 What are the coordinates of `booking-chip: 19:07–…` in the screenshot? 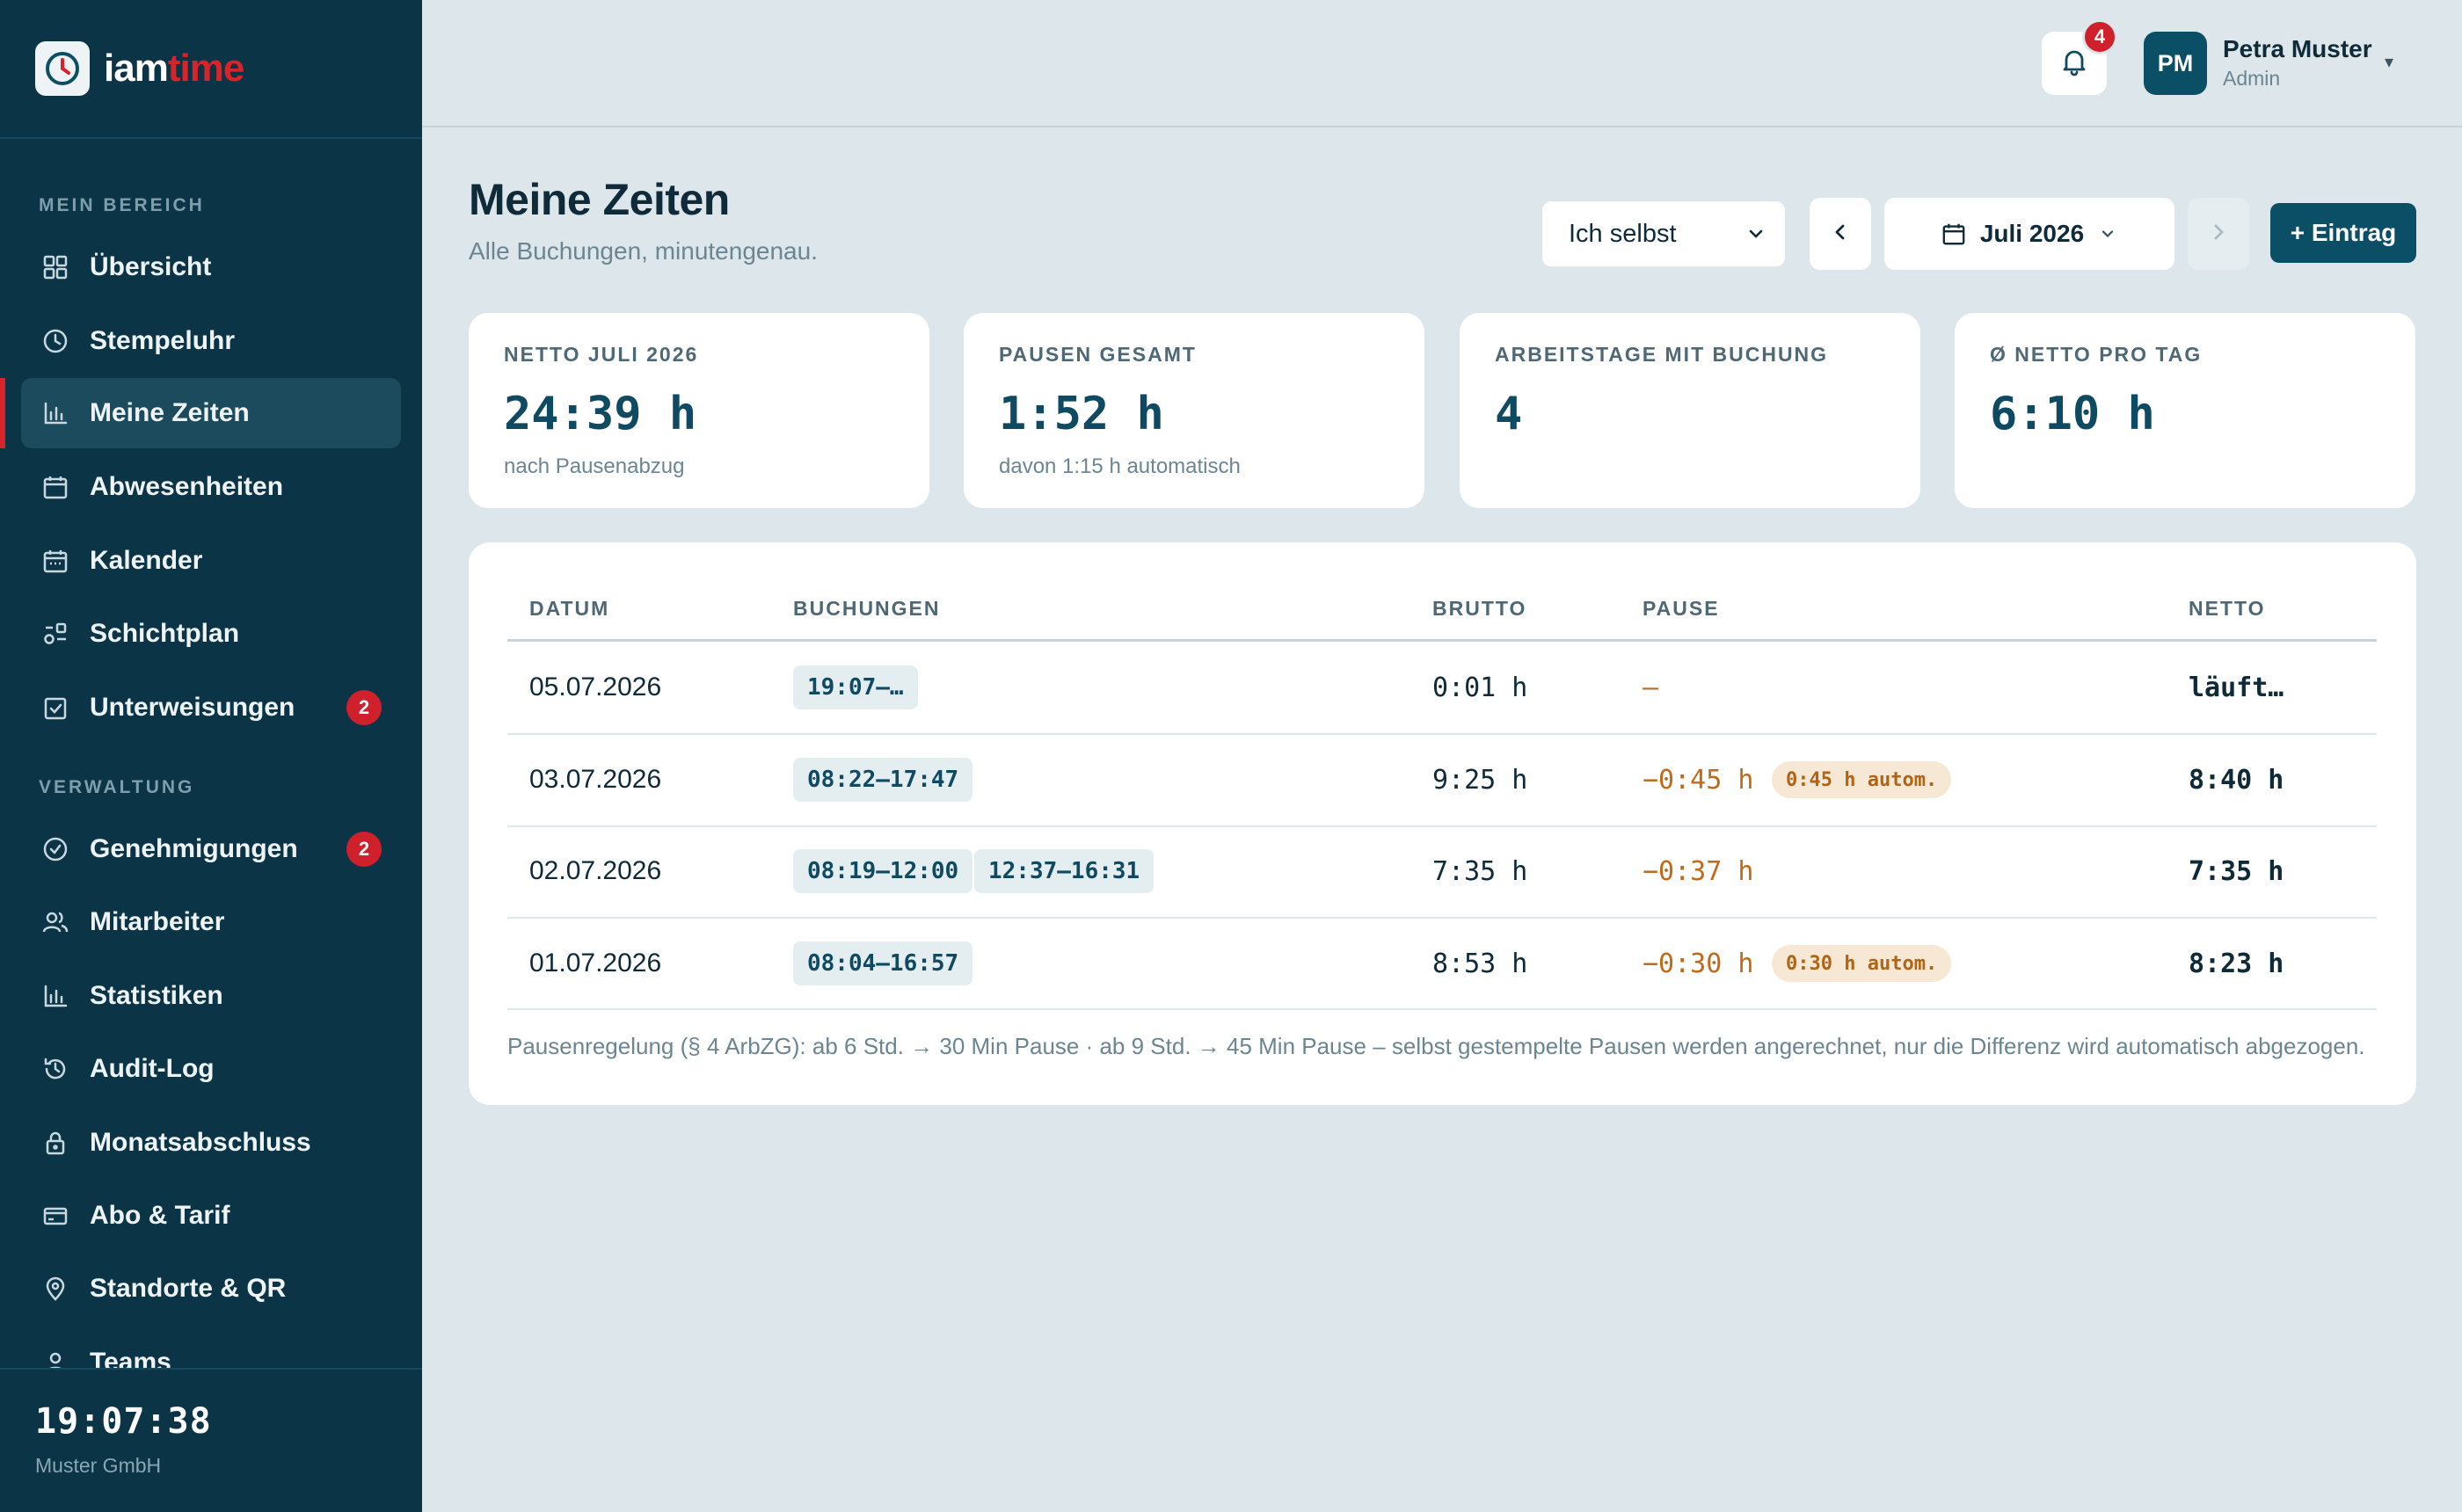 It's located at (855, 687).